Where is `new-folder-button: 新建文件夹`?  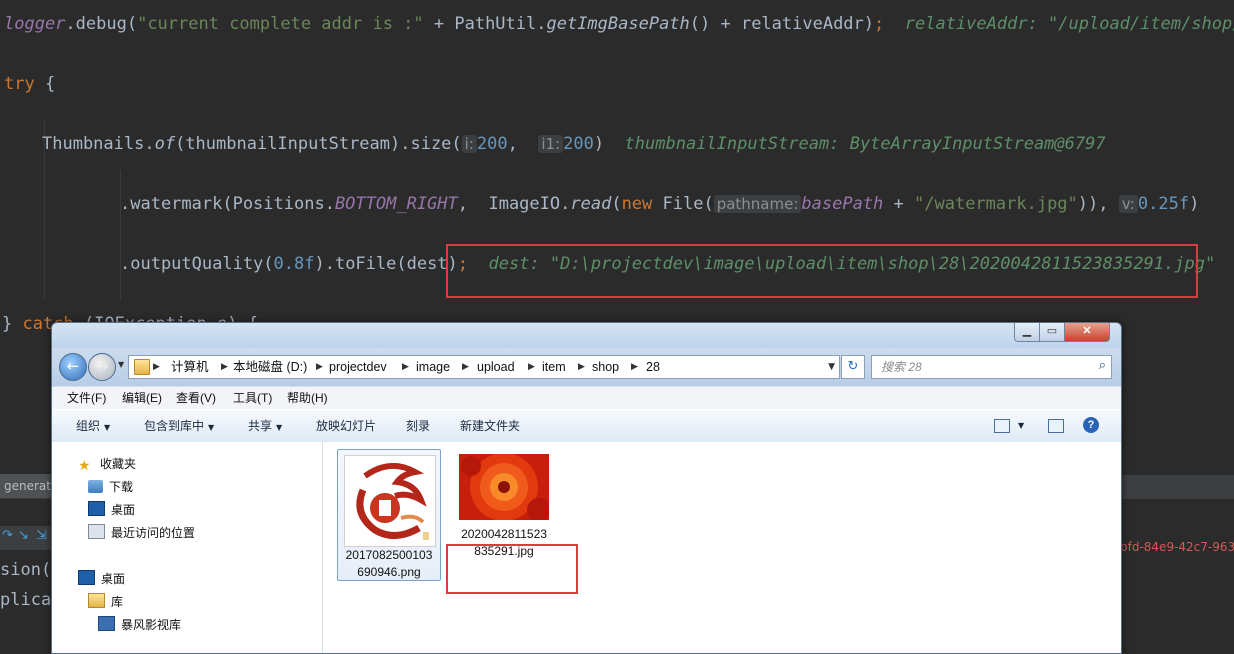 new-folder-button: 新建文件夹 is located at coordinates (490, 426).